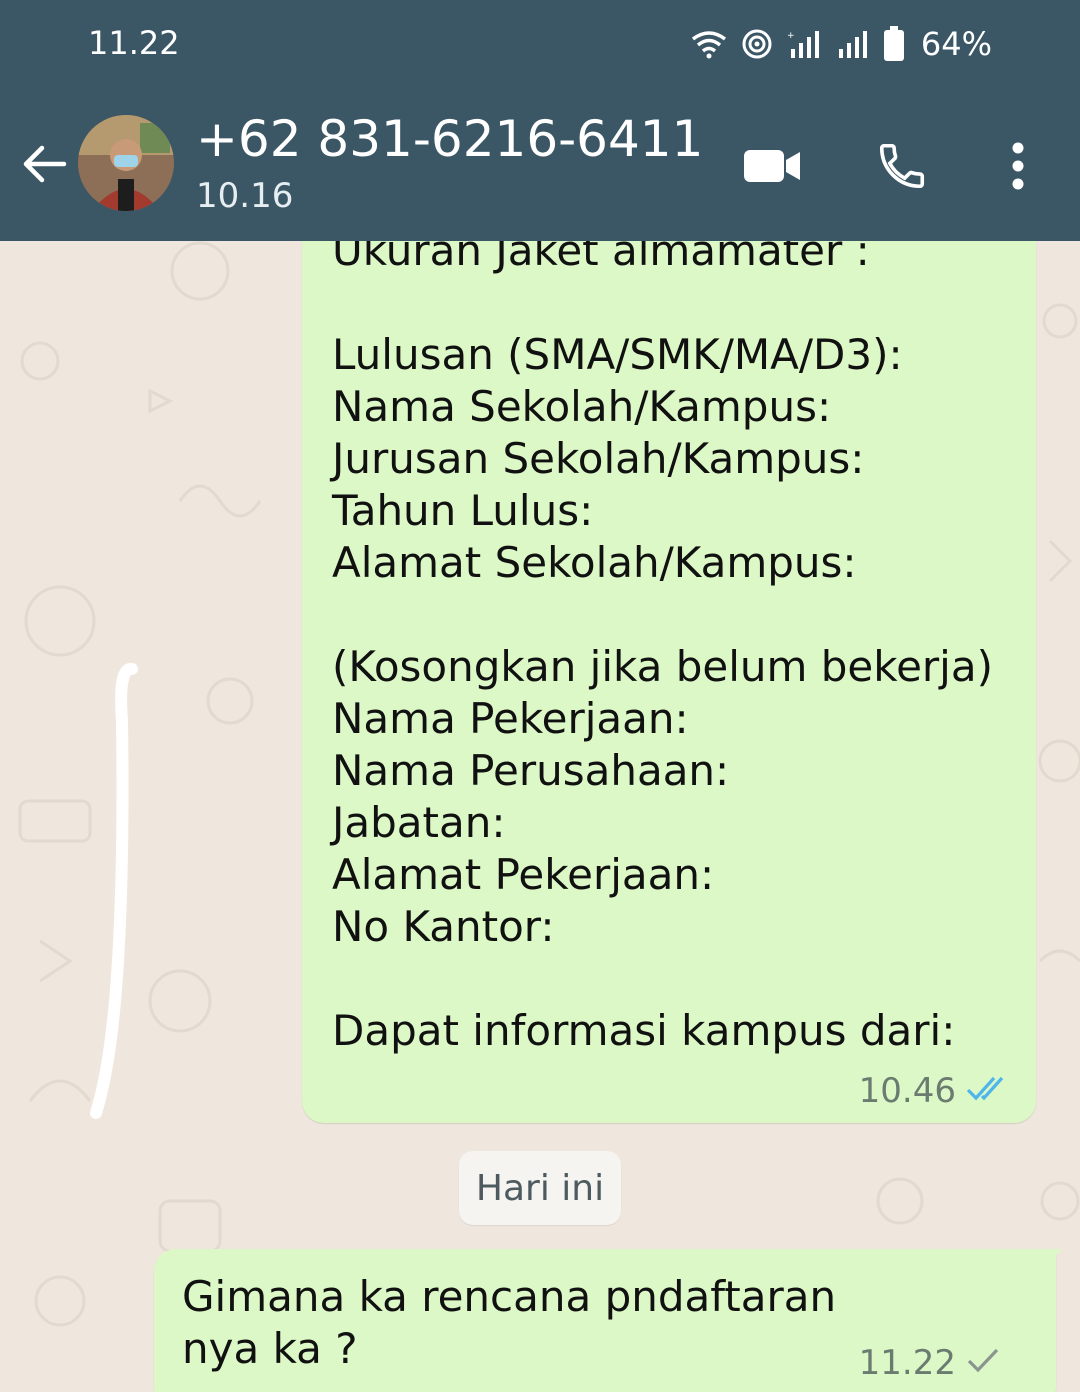 Image resolution: width=1080 pixels, height=1392 pixels. Describe the element at coordinates (989, 1091) in the screenshot. I see `double-check-icon` at that location.